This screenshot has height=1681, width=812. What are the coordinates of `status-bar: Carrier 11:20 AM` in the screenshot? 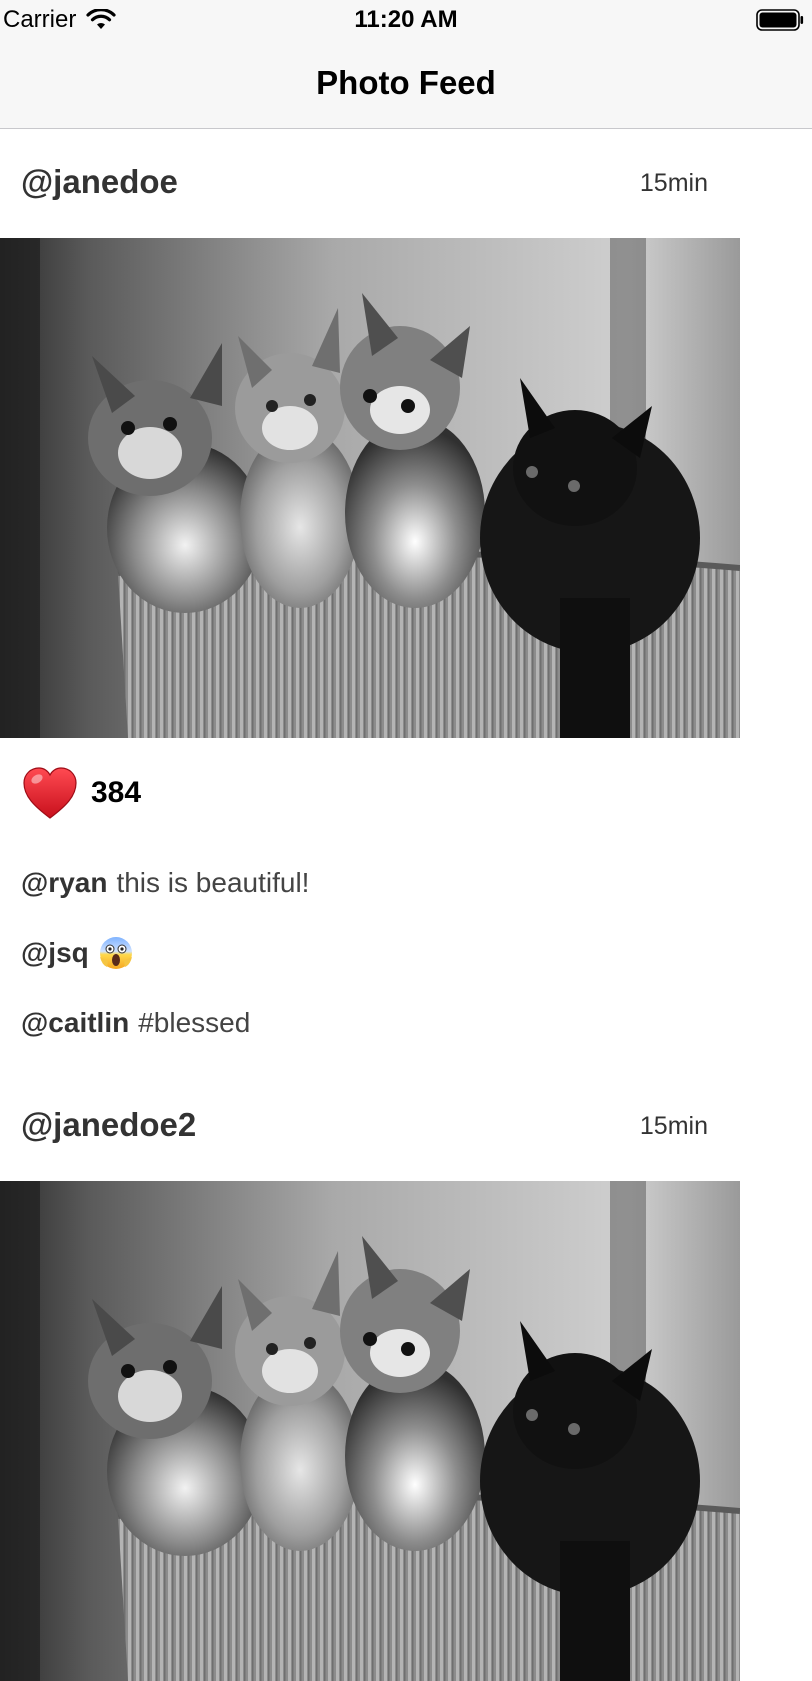 It's located at (406, 21).